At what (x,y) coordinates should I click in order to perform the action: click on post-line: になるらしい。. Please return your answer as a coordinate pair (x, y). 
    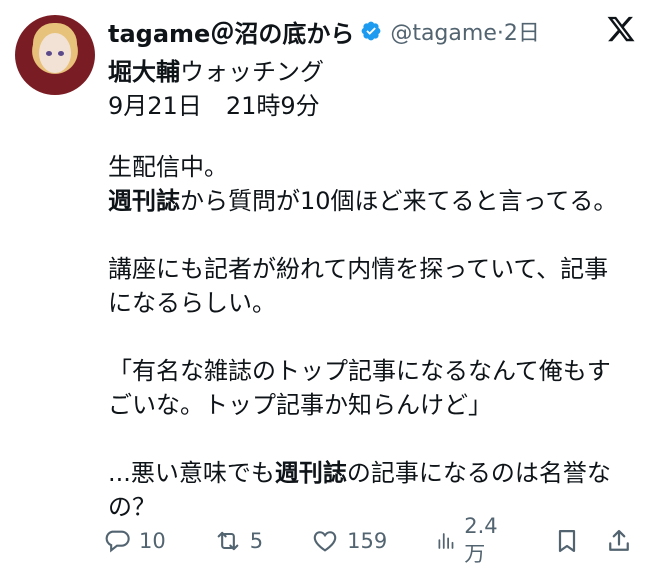
    Looking at the image, I should click on (192, 303).